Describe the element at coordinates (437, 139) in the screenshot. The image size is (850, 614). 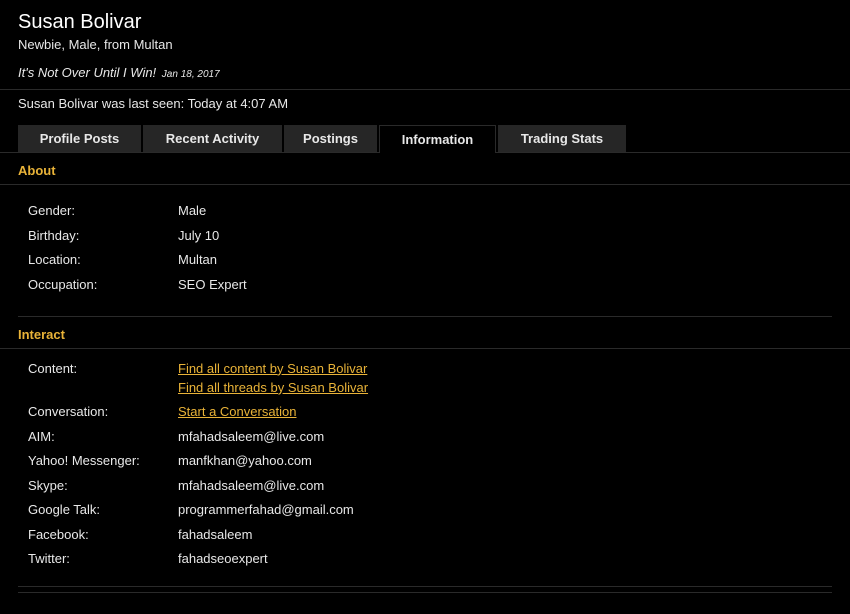
I see `tab-information: Information` at that location.